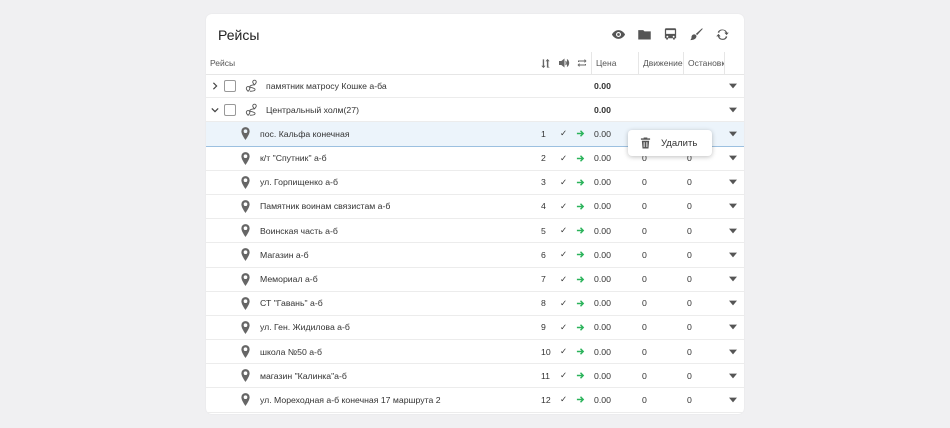  What do you see at coordinates (475, 280) in the screenshot?
I see `stop-row: Мемориал а-б 7 ✓ 0.00 0 0` at bounding box center [475, 280].